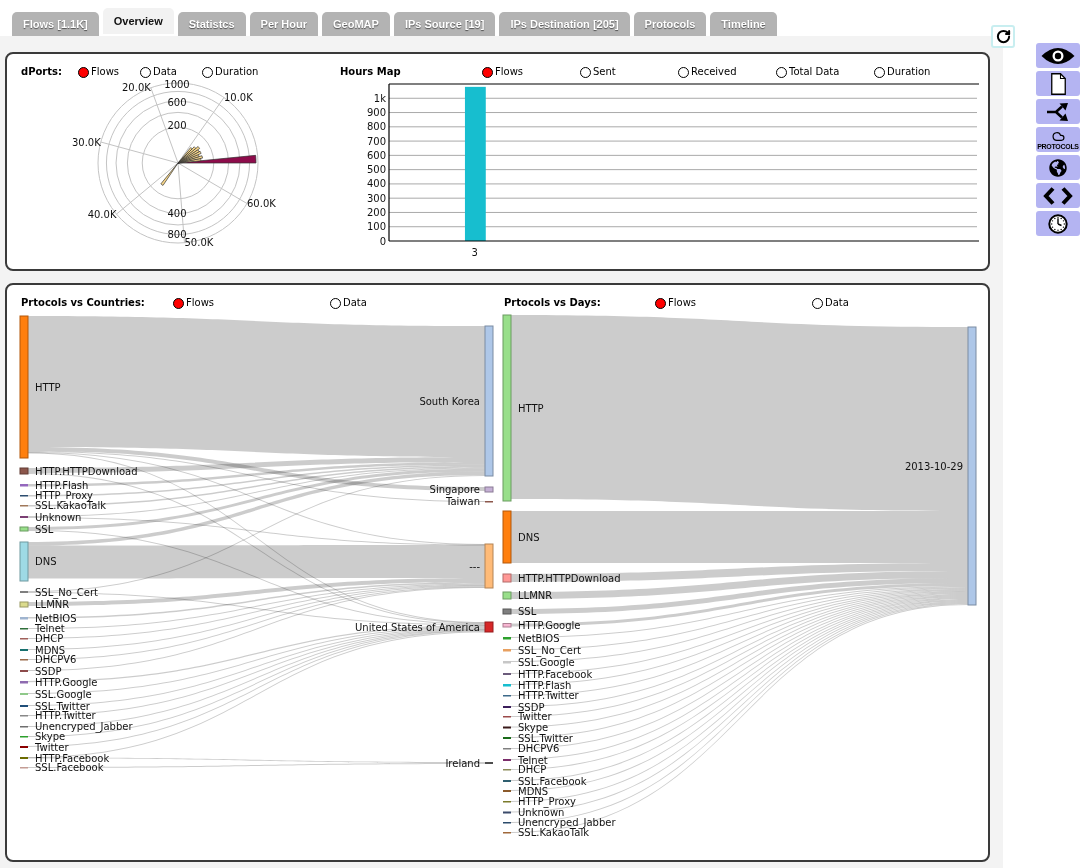  What do you see at coordinates (177, 214) in the screenshot?
I see `ring-label: 400` at bounding box center [177, 214].